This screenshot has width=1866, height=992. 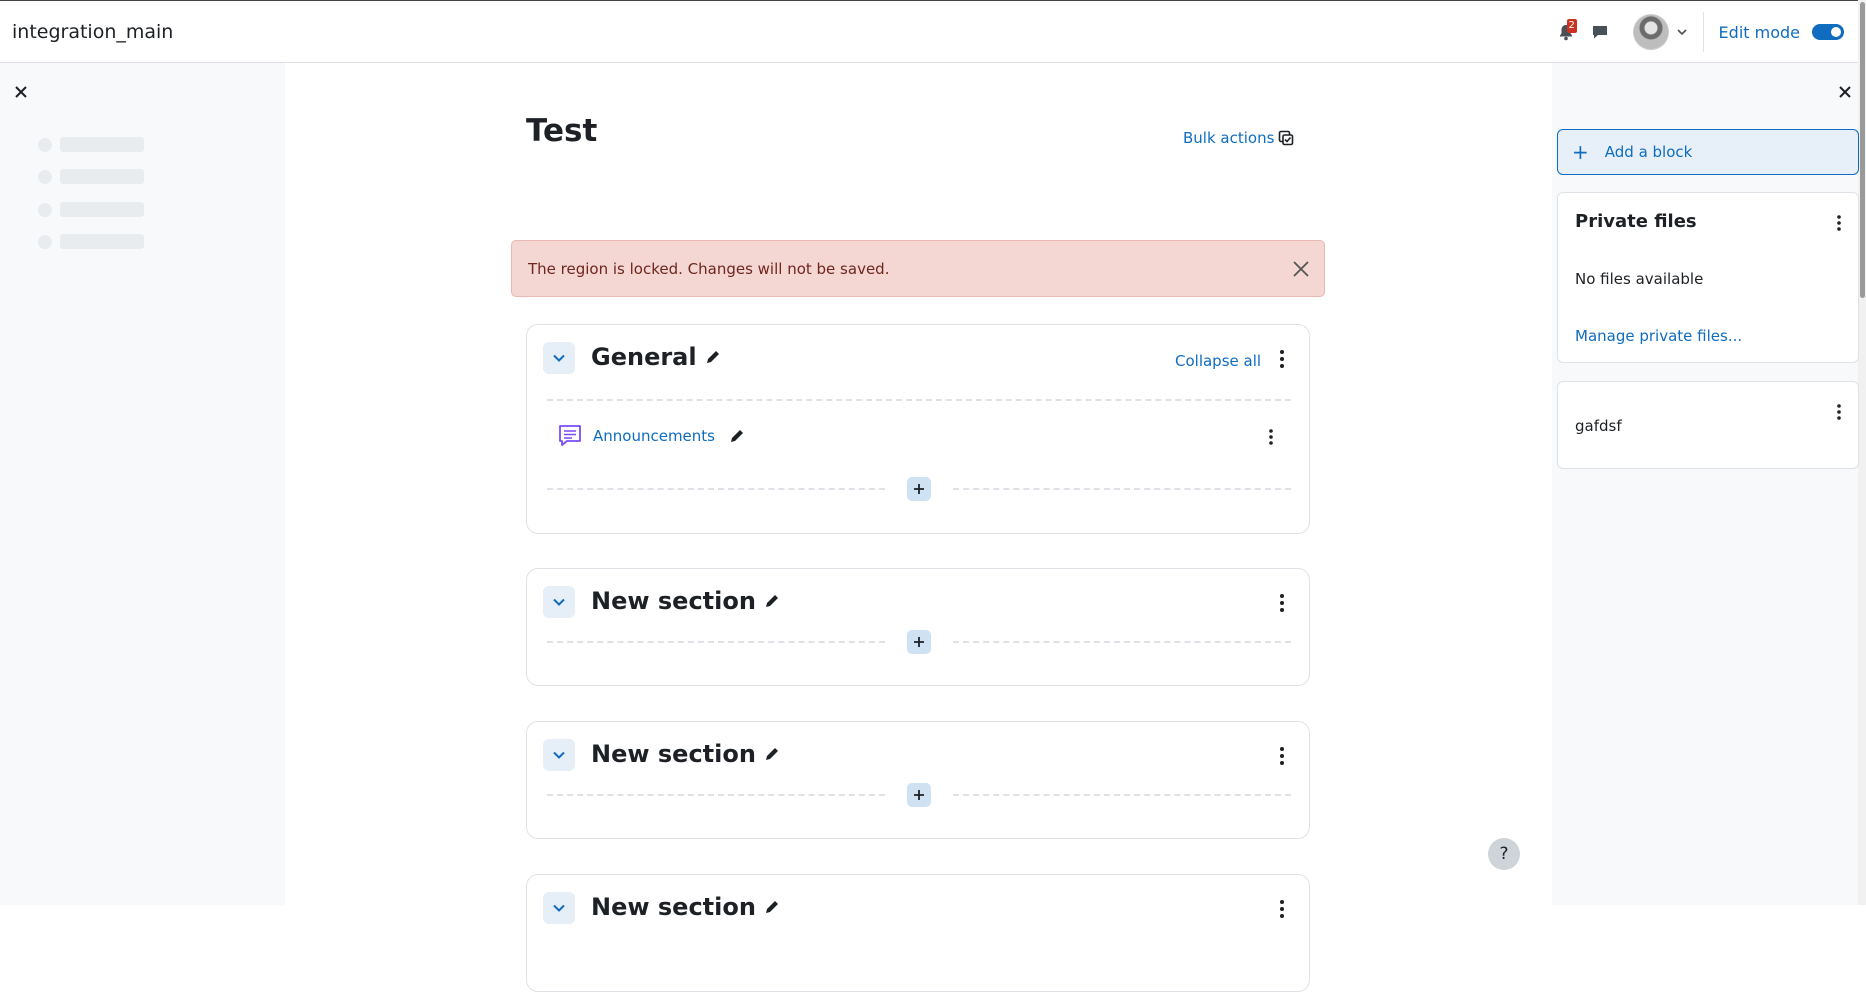 I want to click on collapse-all-link: Collapse all, so click(x=1218, y=361).